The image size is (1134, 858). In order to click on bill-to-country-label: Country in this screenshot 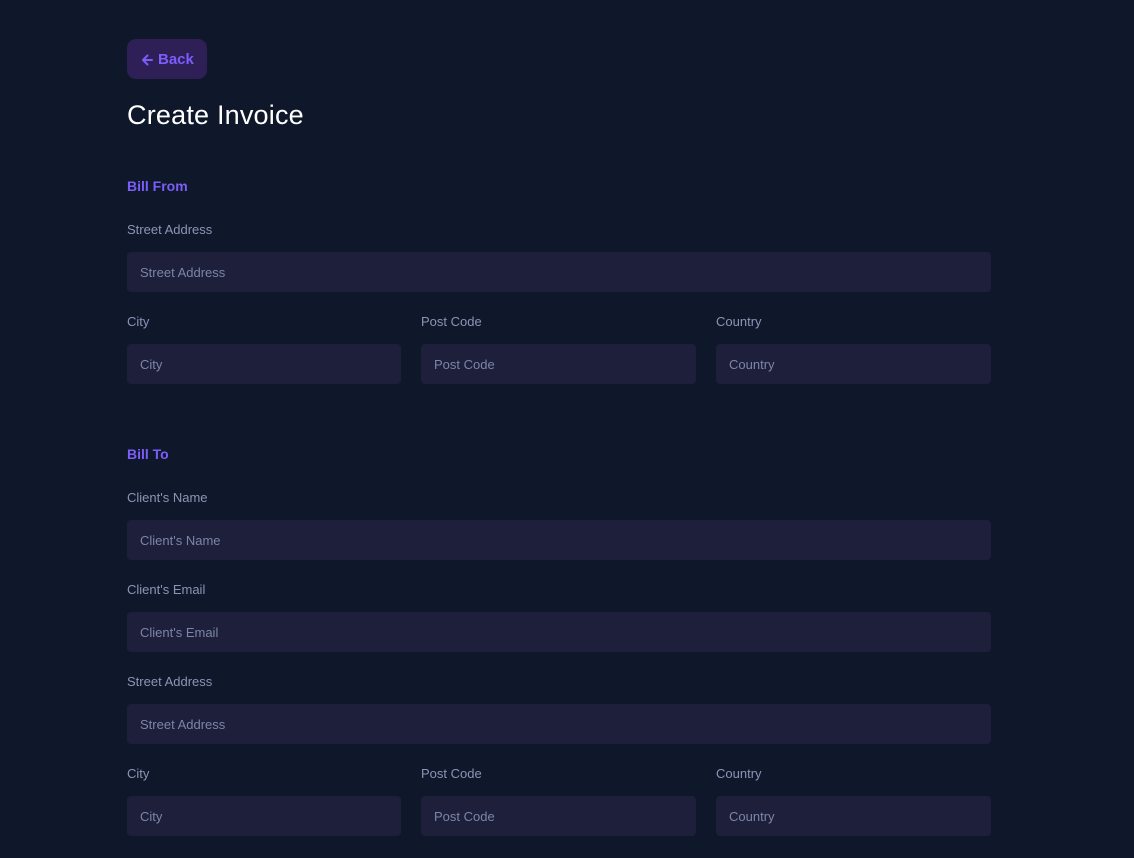, I will do `click(739, 773)`.